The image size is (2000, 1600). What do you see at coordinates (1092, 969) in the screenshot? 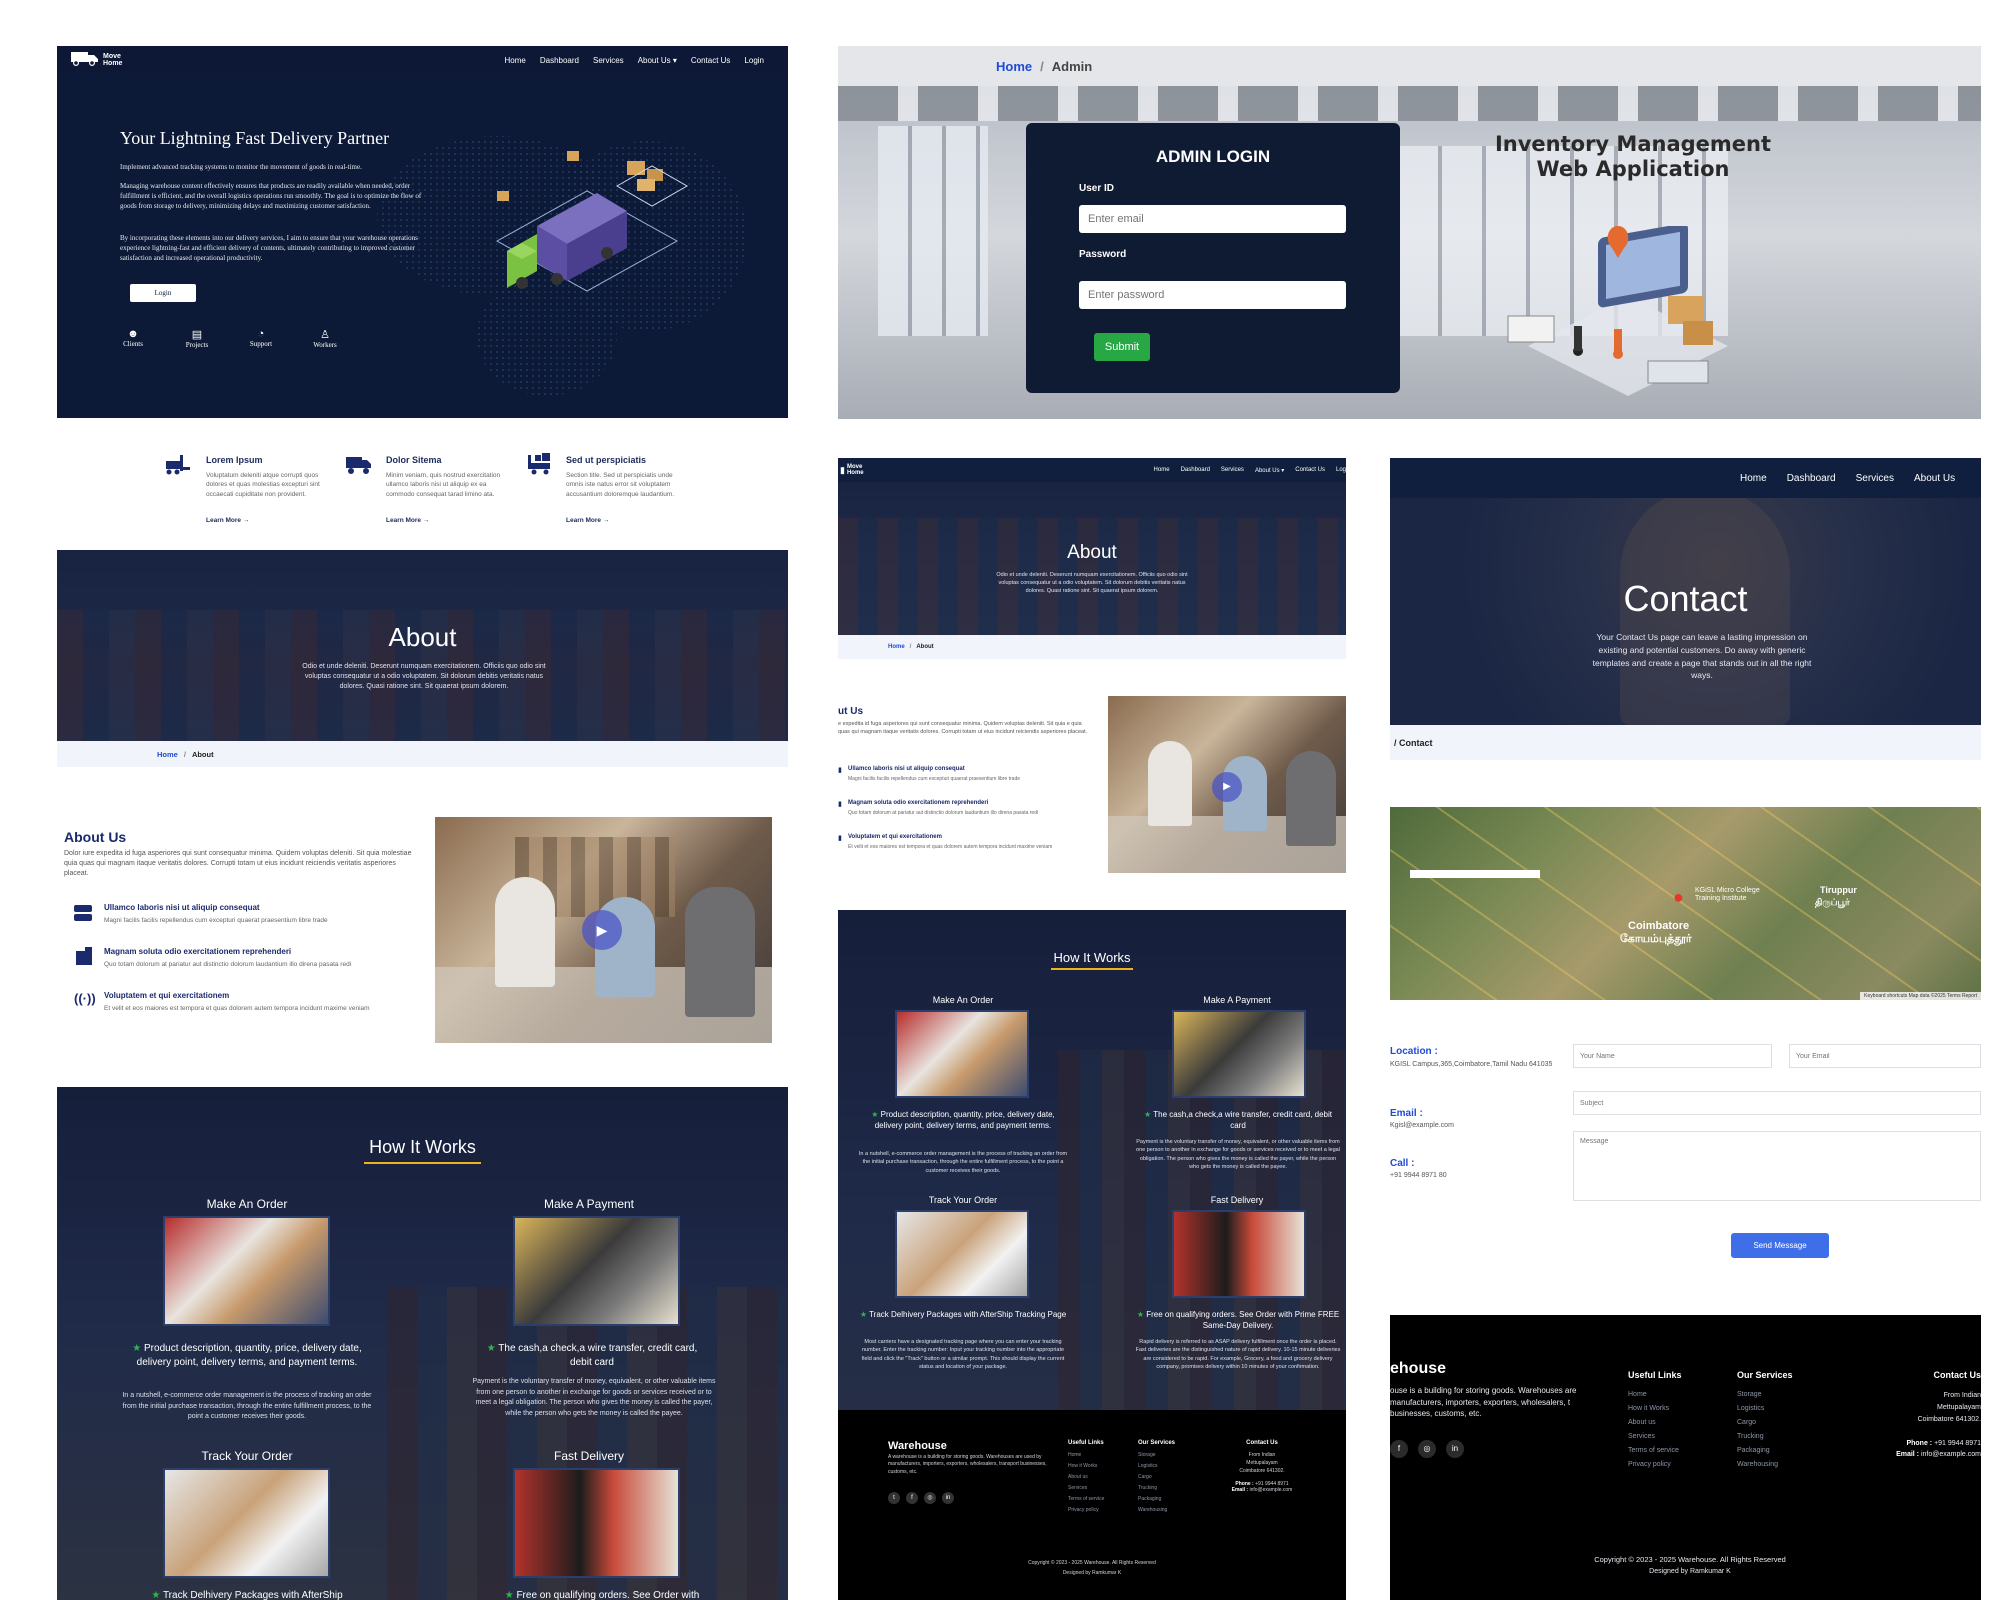
I see `mid-how-underline` at bounding box center [1092, 969].